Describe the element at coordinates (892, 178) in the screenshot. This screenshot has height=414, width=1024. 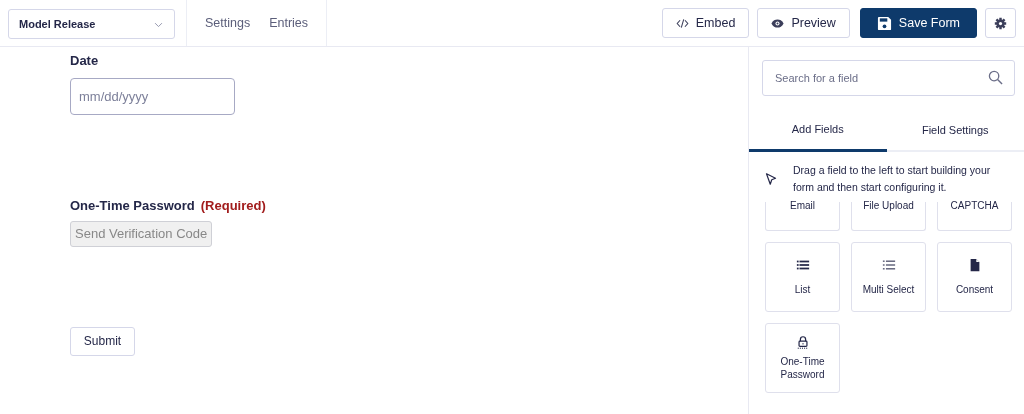
I see `hint-text: Drag a field to the left to start building your form and then start configuring it.` at that location.